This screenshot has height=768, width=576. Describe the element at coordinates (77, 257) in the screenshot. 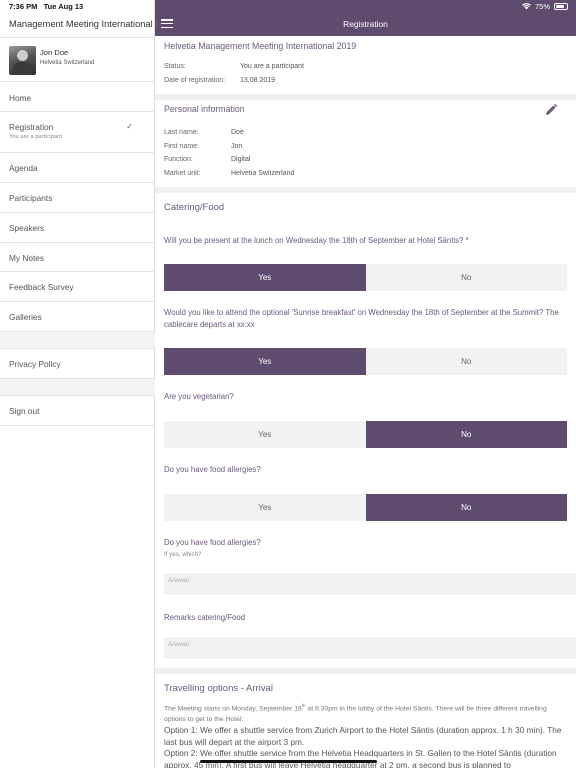

I see `sidebar-item-my-notes: My Notes` at that location.